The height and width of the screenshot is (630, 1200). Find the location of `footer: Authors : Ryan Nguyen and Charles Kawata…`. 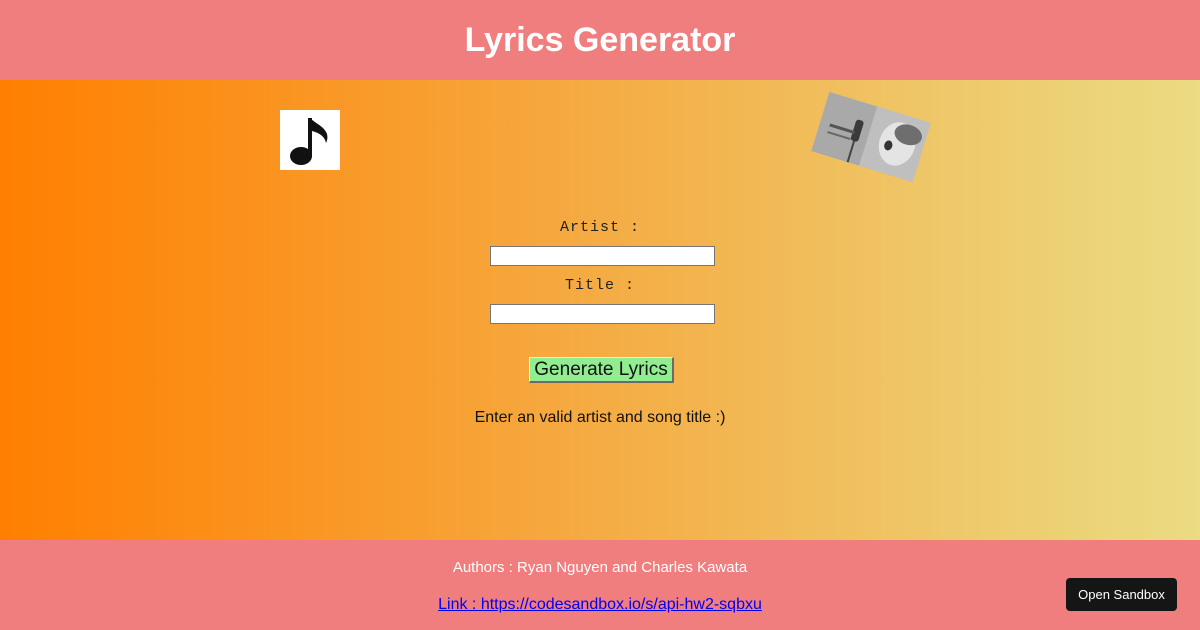

footer: Authors : Ryan Nguyen and Charles Kawata… is located at coordinates (600, 585).